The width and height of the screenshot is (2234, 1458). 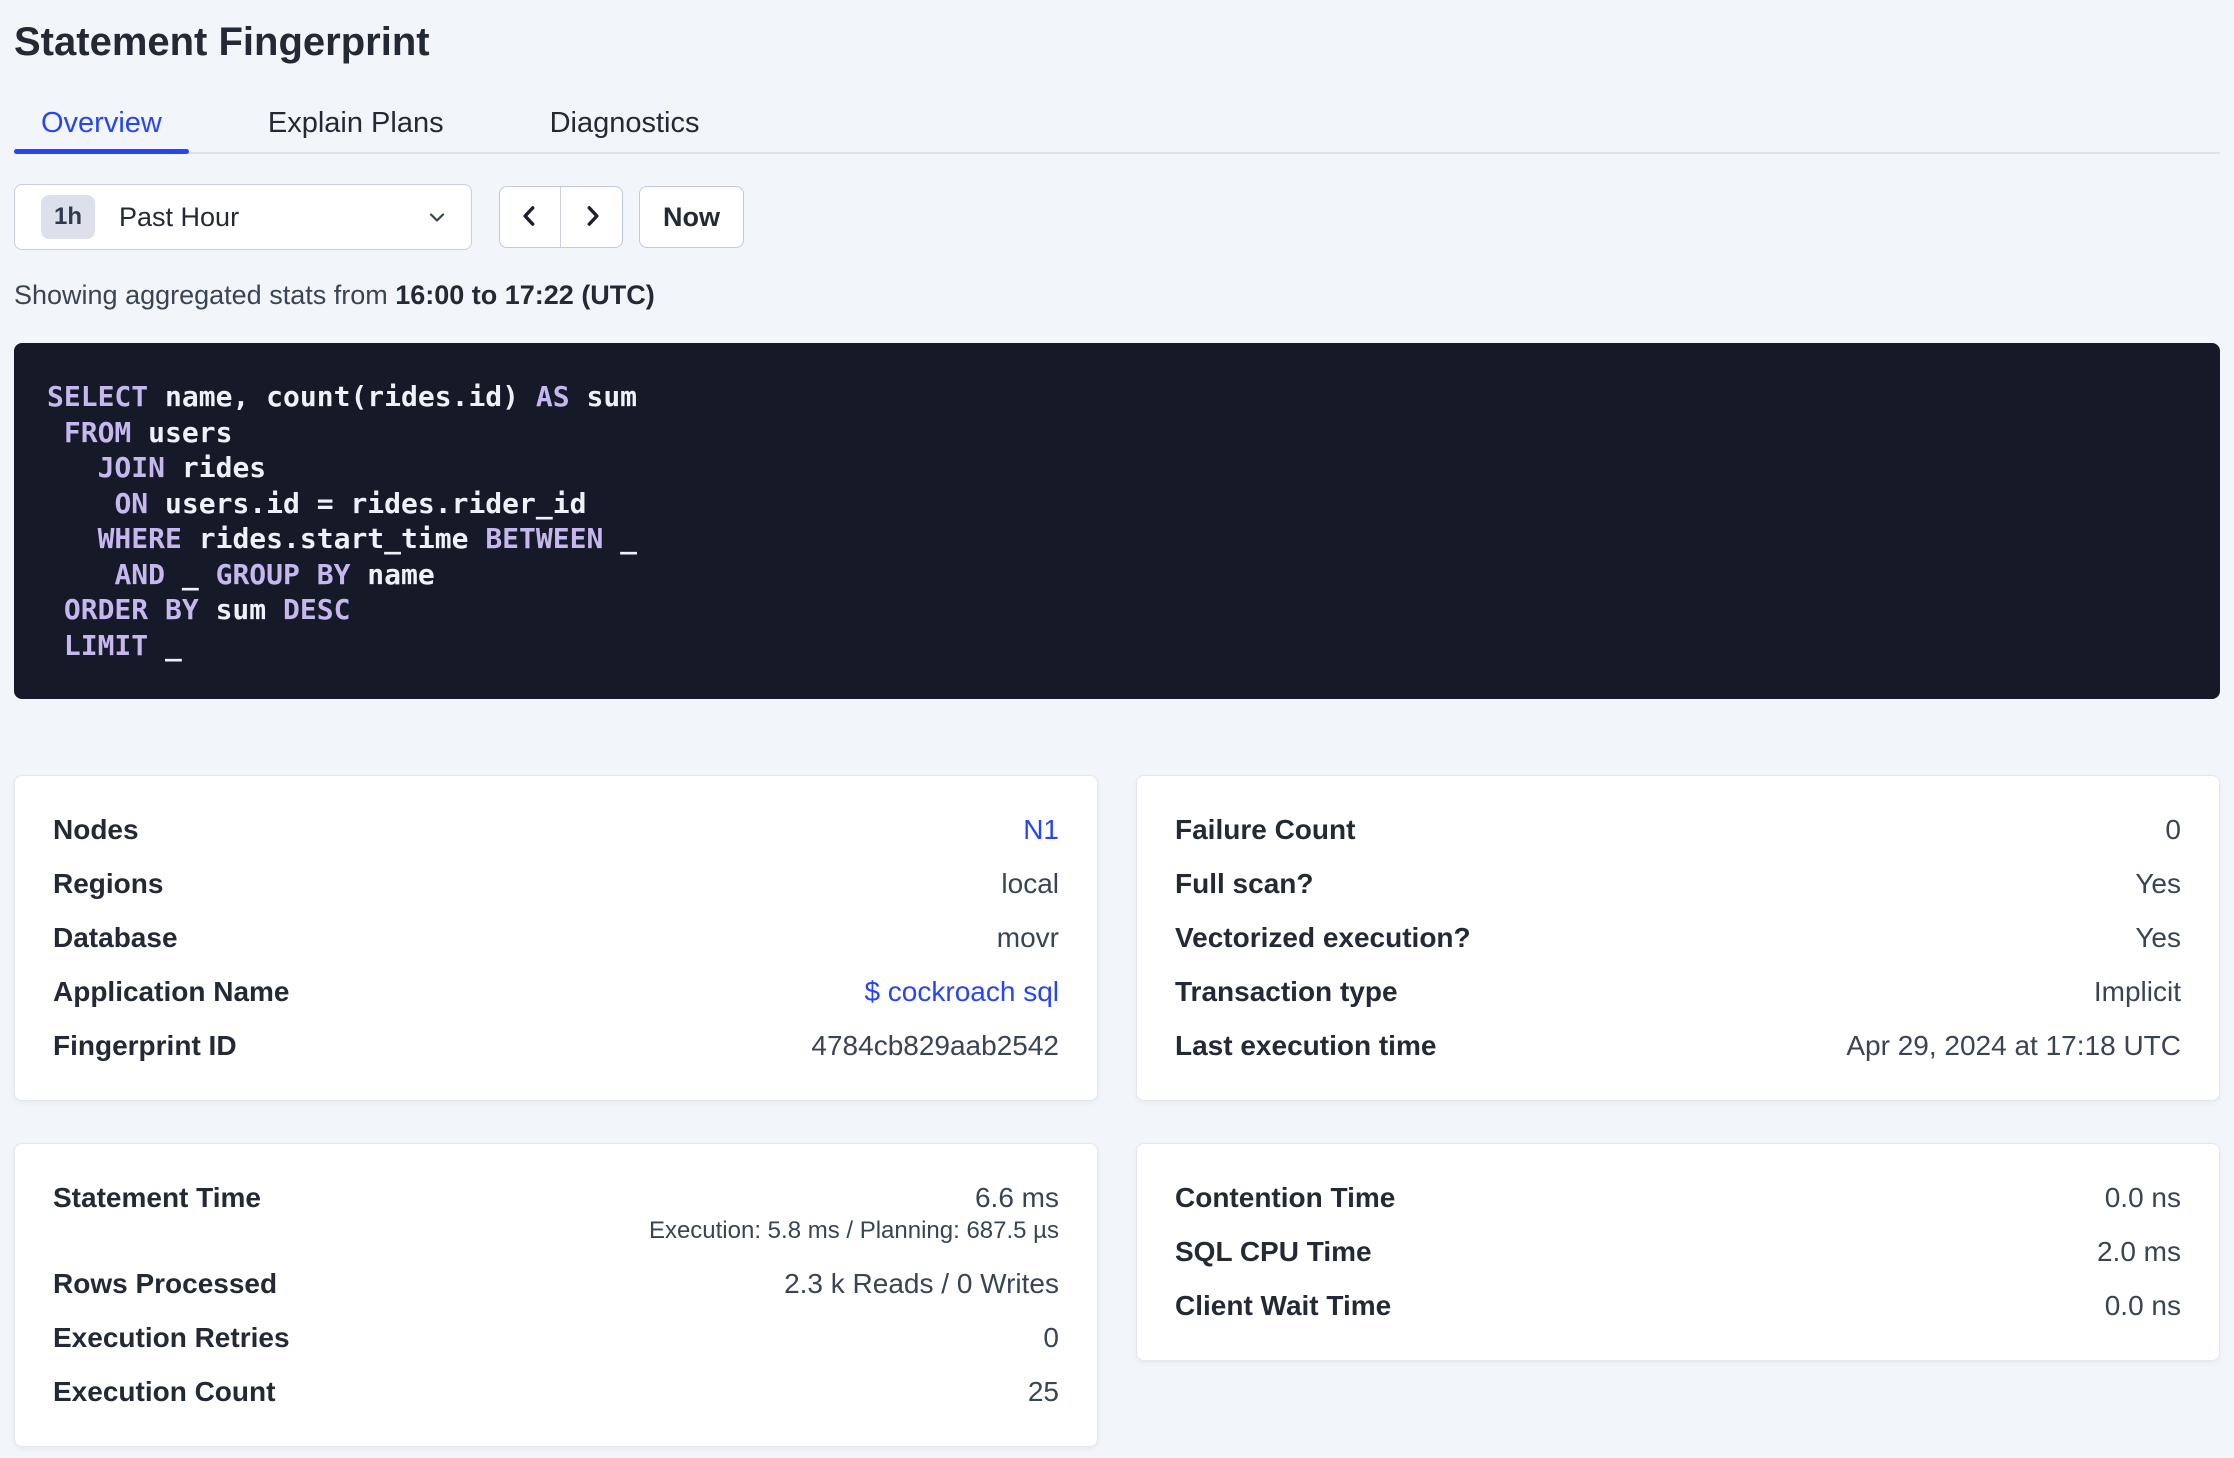 I want to click on sql-line: ORDER BY sum DESC, so click(x=1117, y=610).